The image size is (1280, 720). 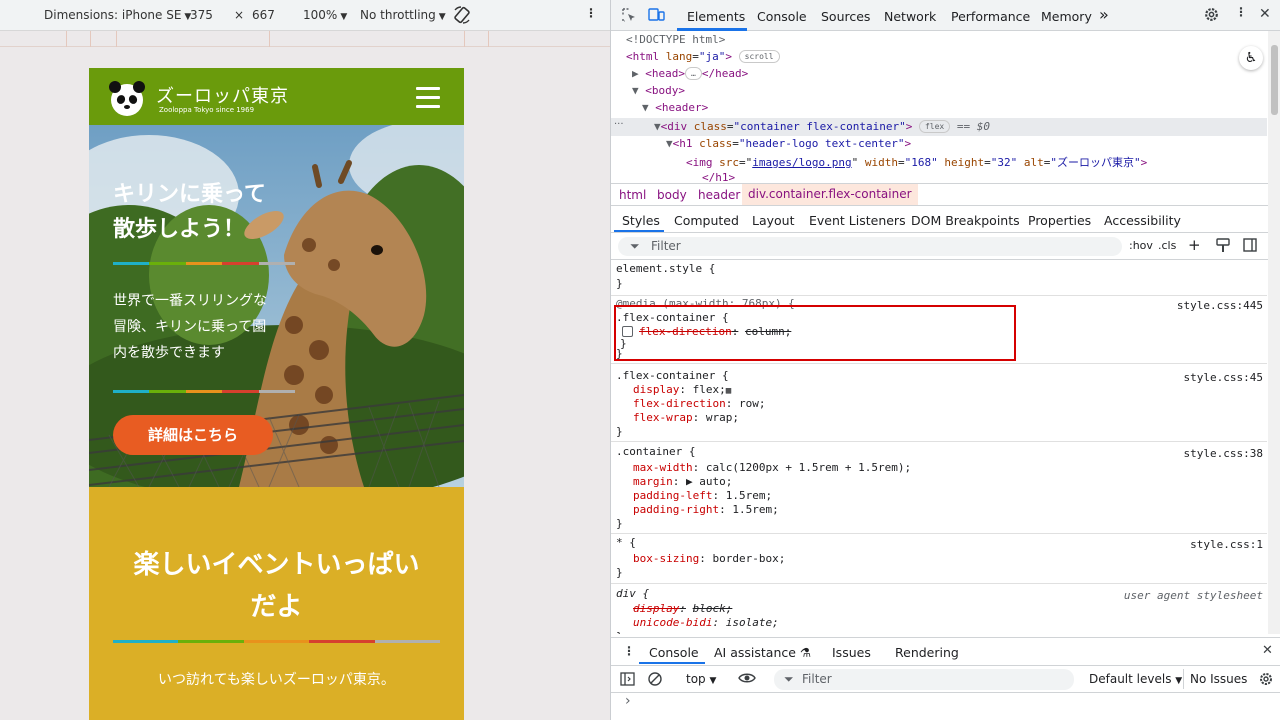 I want to click on breadcrumb-div: div.container.flex-container, so click(x=830, y=194).